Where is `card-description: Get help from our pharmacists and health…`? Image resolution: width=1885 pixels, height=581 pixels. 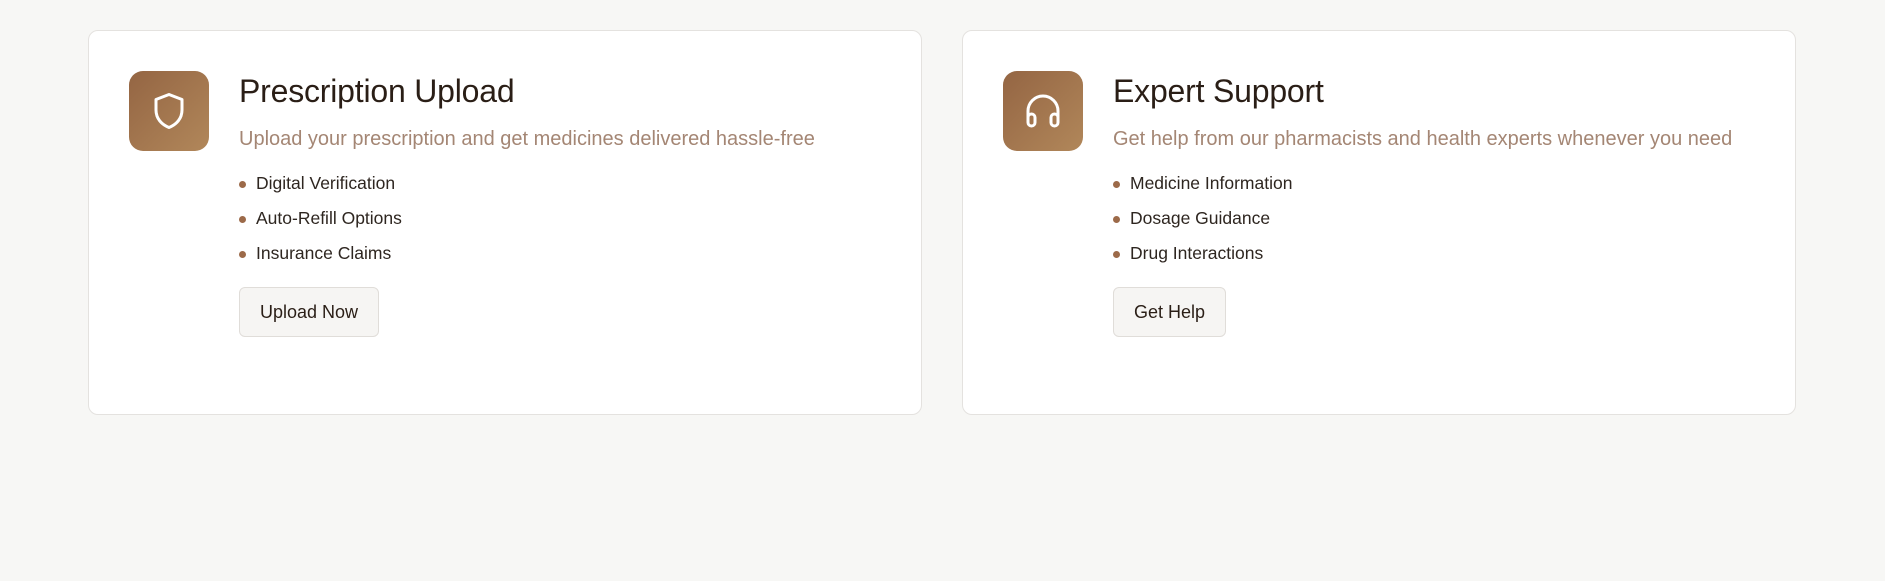 card-description: Get help from our pharmacists and health… is located at coordinates (1423, 139).